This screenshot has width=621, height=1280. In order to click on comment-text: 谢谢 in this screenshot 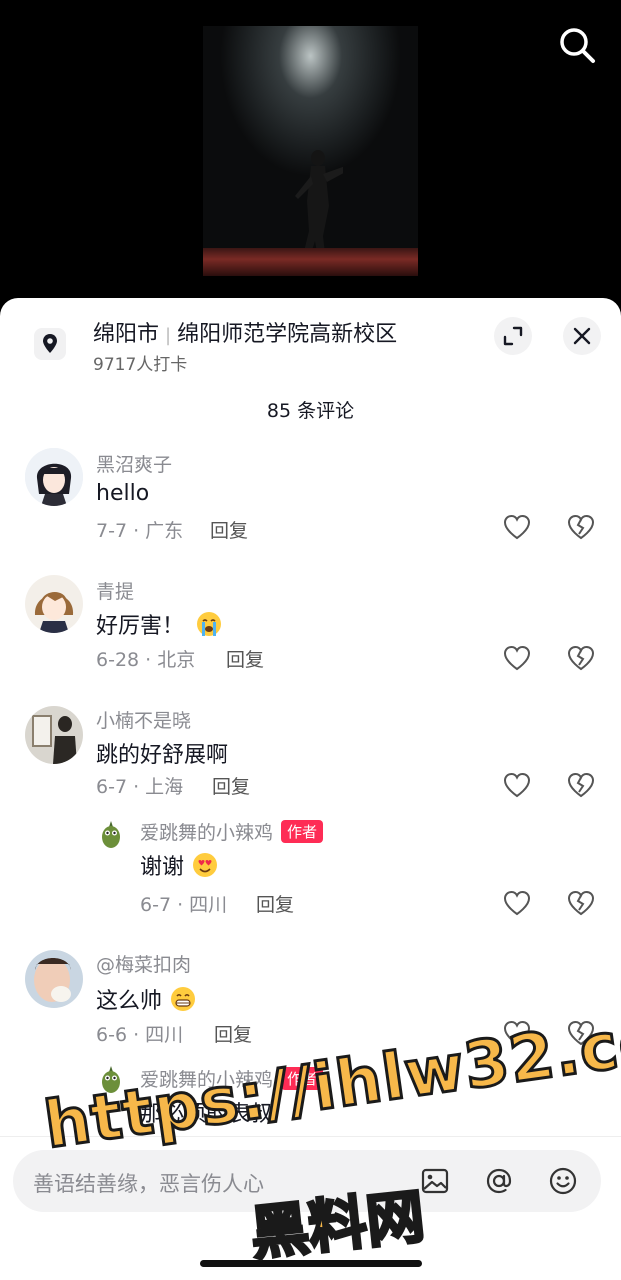, I will do `click(162, 867)`.